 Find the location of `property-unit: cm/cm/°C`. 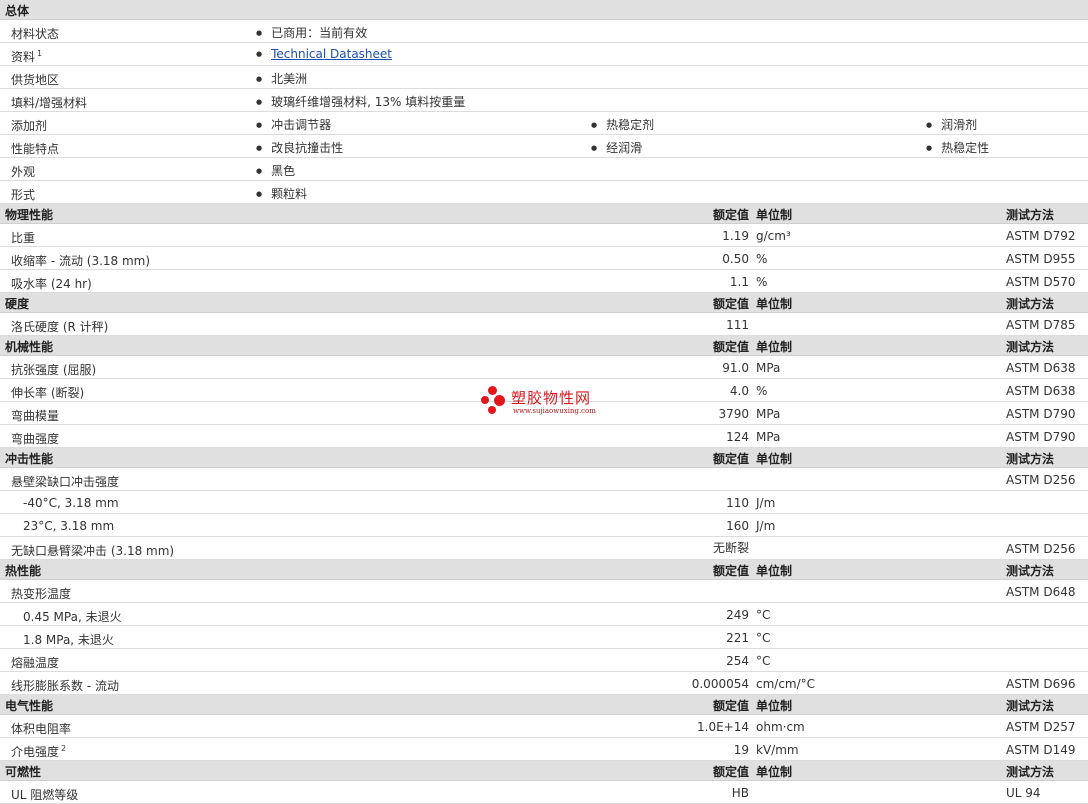

property-unit: cm/cm/°C is located at coordinates (786, 684).